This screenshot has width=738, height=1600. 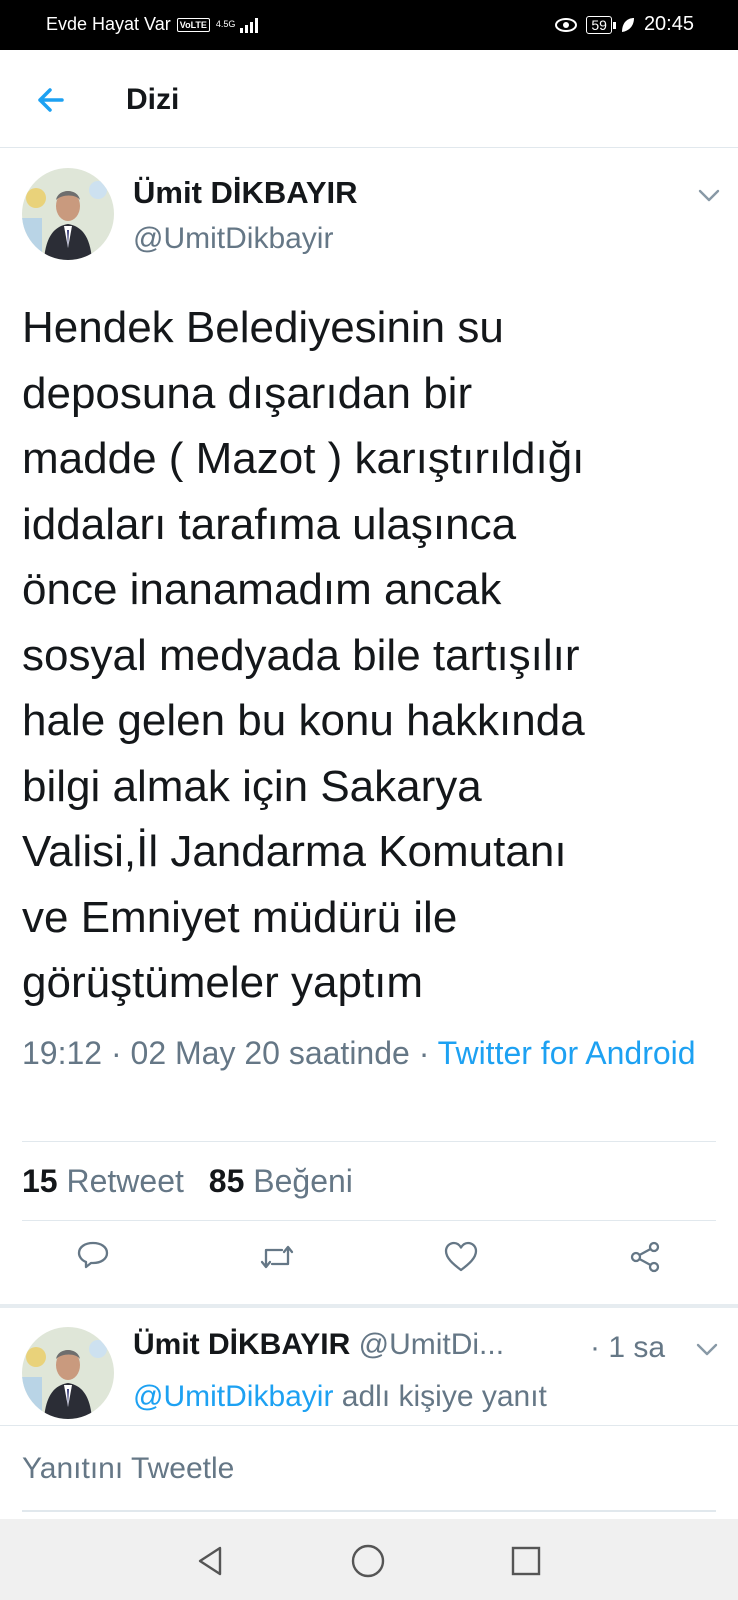 What do you see at coordinates (193, 24) in the screenshot?
I see `volte-badge: VoLTE` at bounding box center [193, 24].